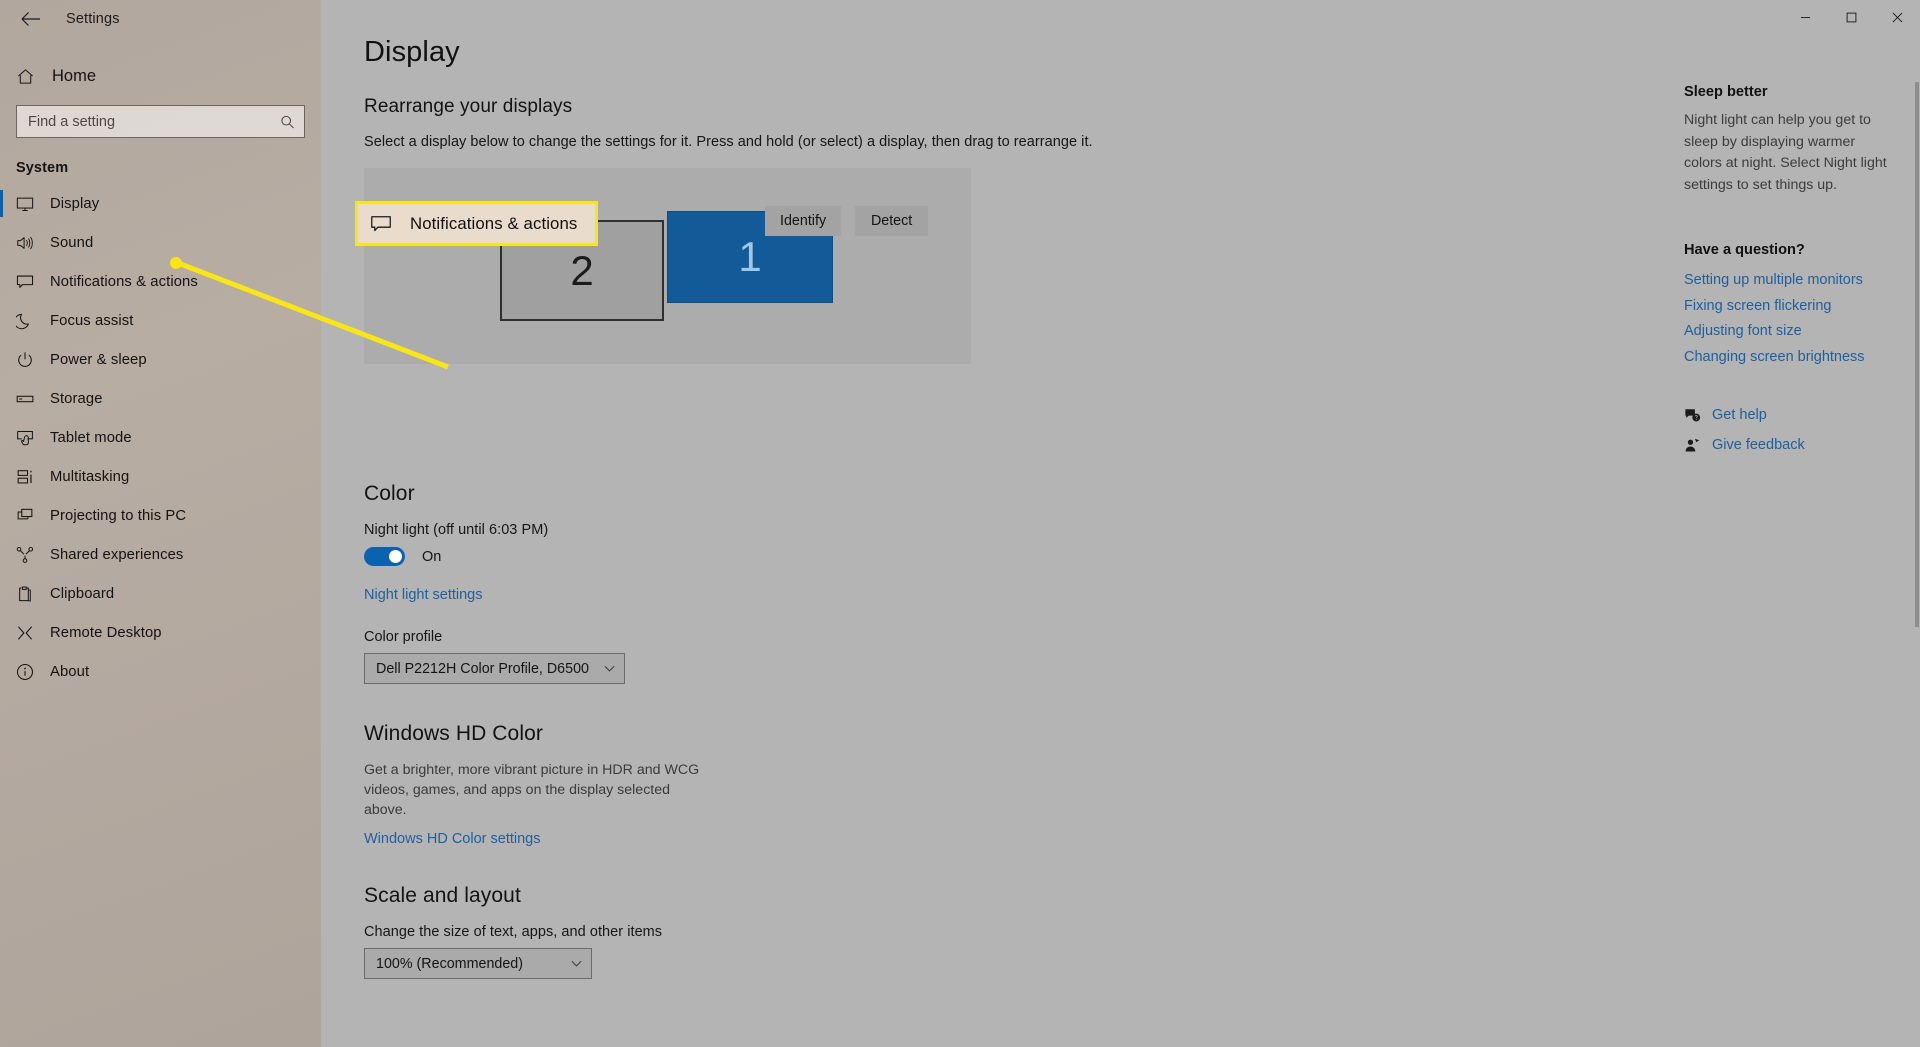  What do you see at coordinates (31, 594) in the screenshot?
I see `clipboard-icon` at bounding box center [31, 594].